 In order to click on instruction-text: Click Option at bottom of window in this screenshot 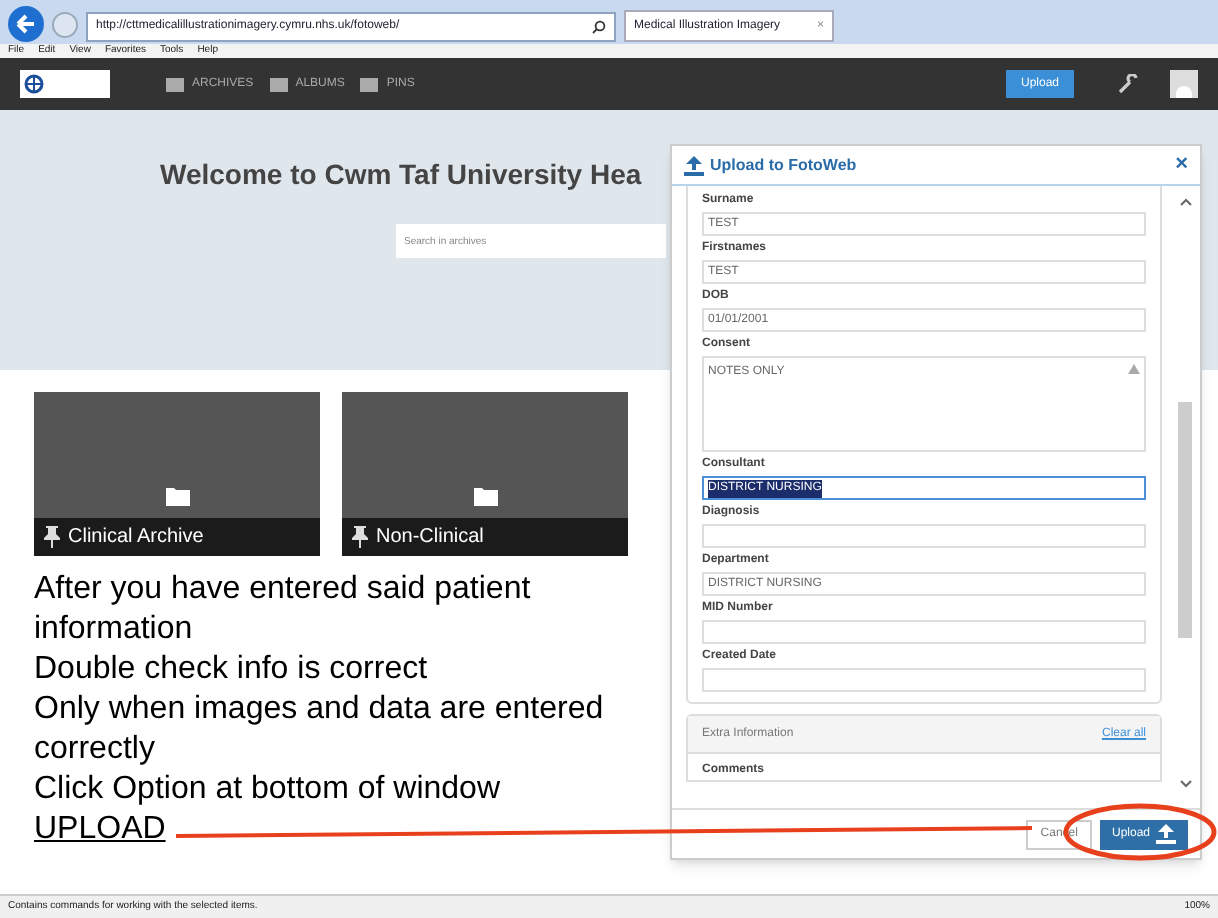, I will do `click(267, 790)`.